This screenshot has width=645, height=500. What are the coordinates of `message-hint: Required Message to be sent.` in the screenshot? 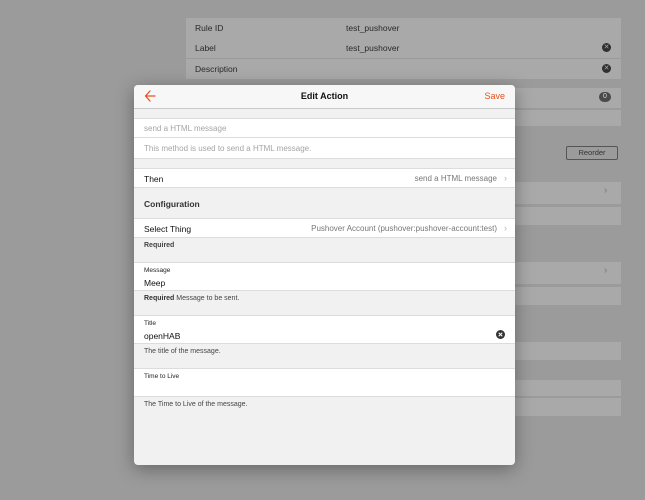 It's located at (191, 298).